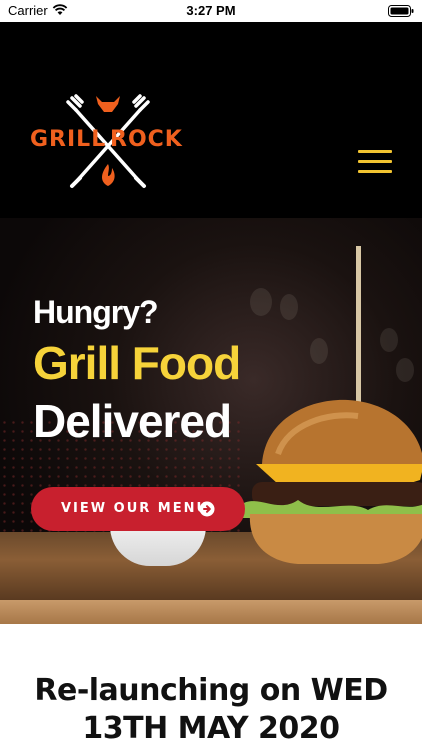 This screenshot has width=422, height=750. I want to click on status-time: 3:27 PM, so click(211, 10).